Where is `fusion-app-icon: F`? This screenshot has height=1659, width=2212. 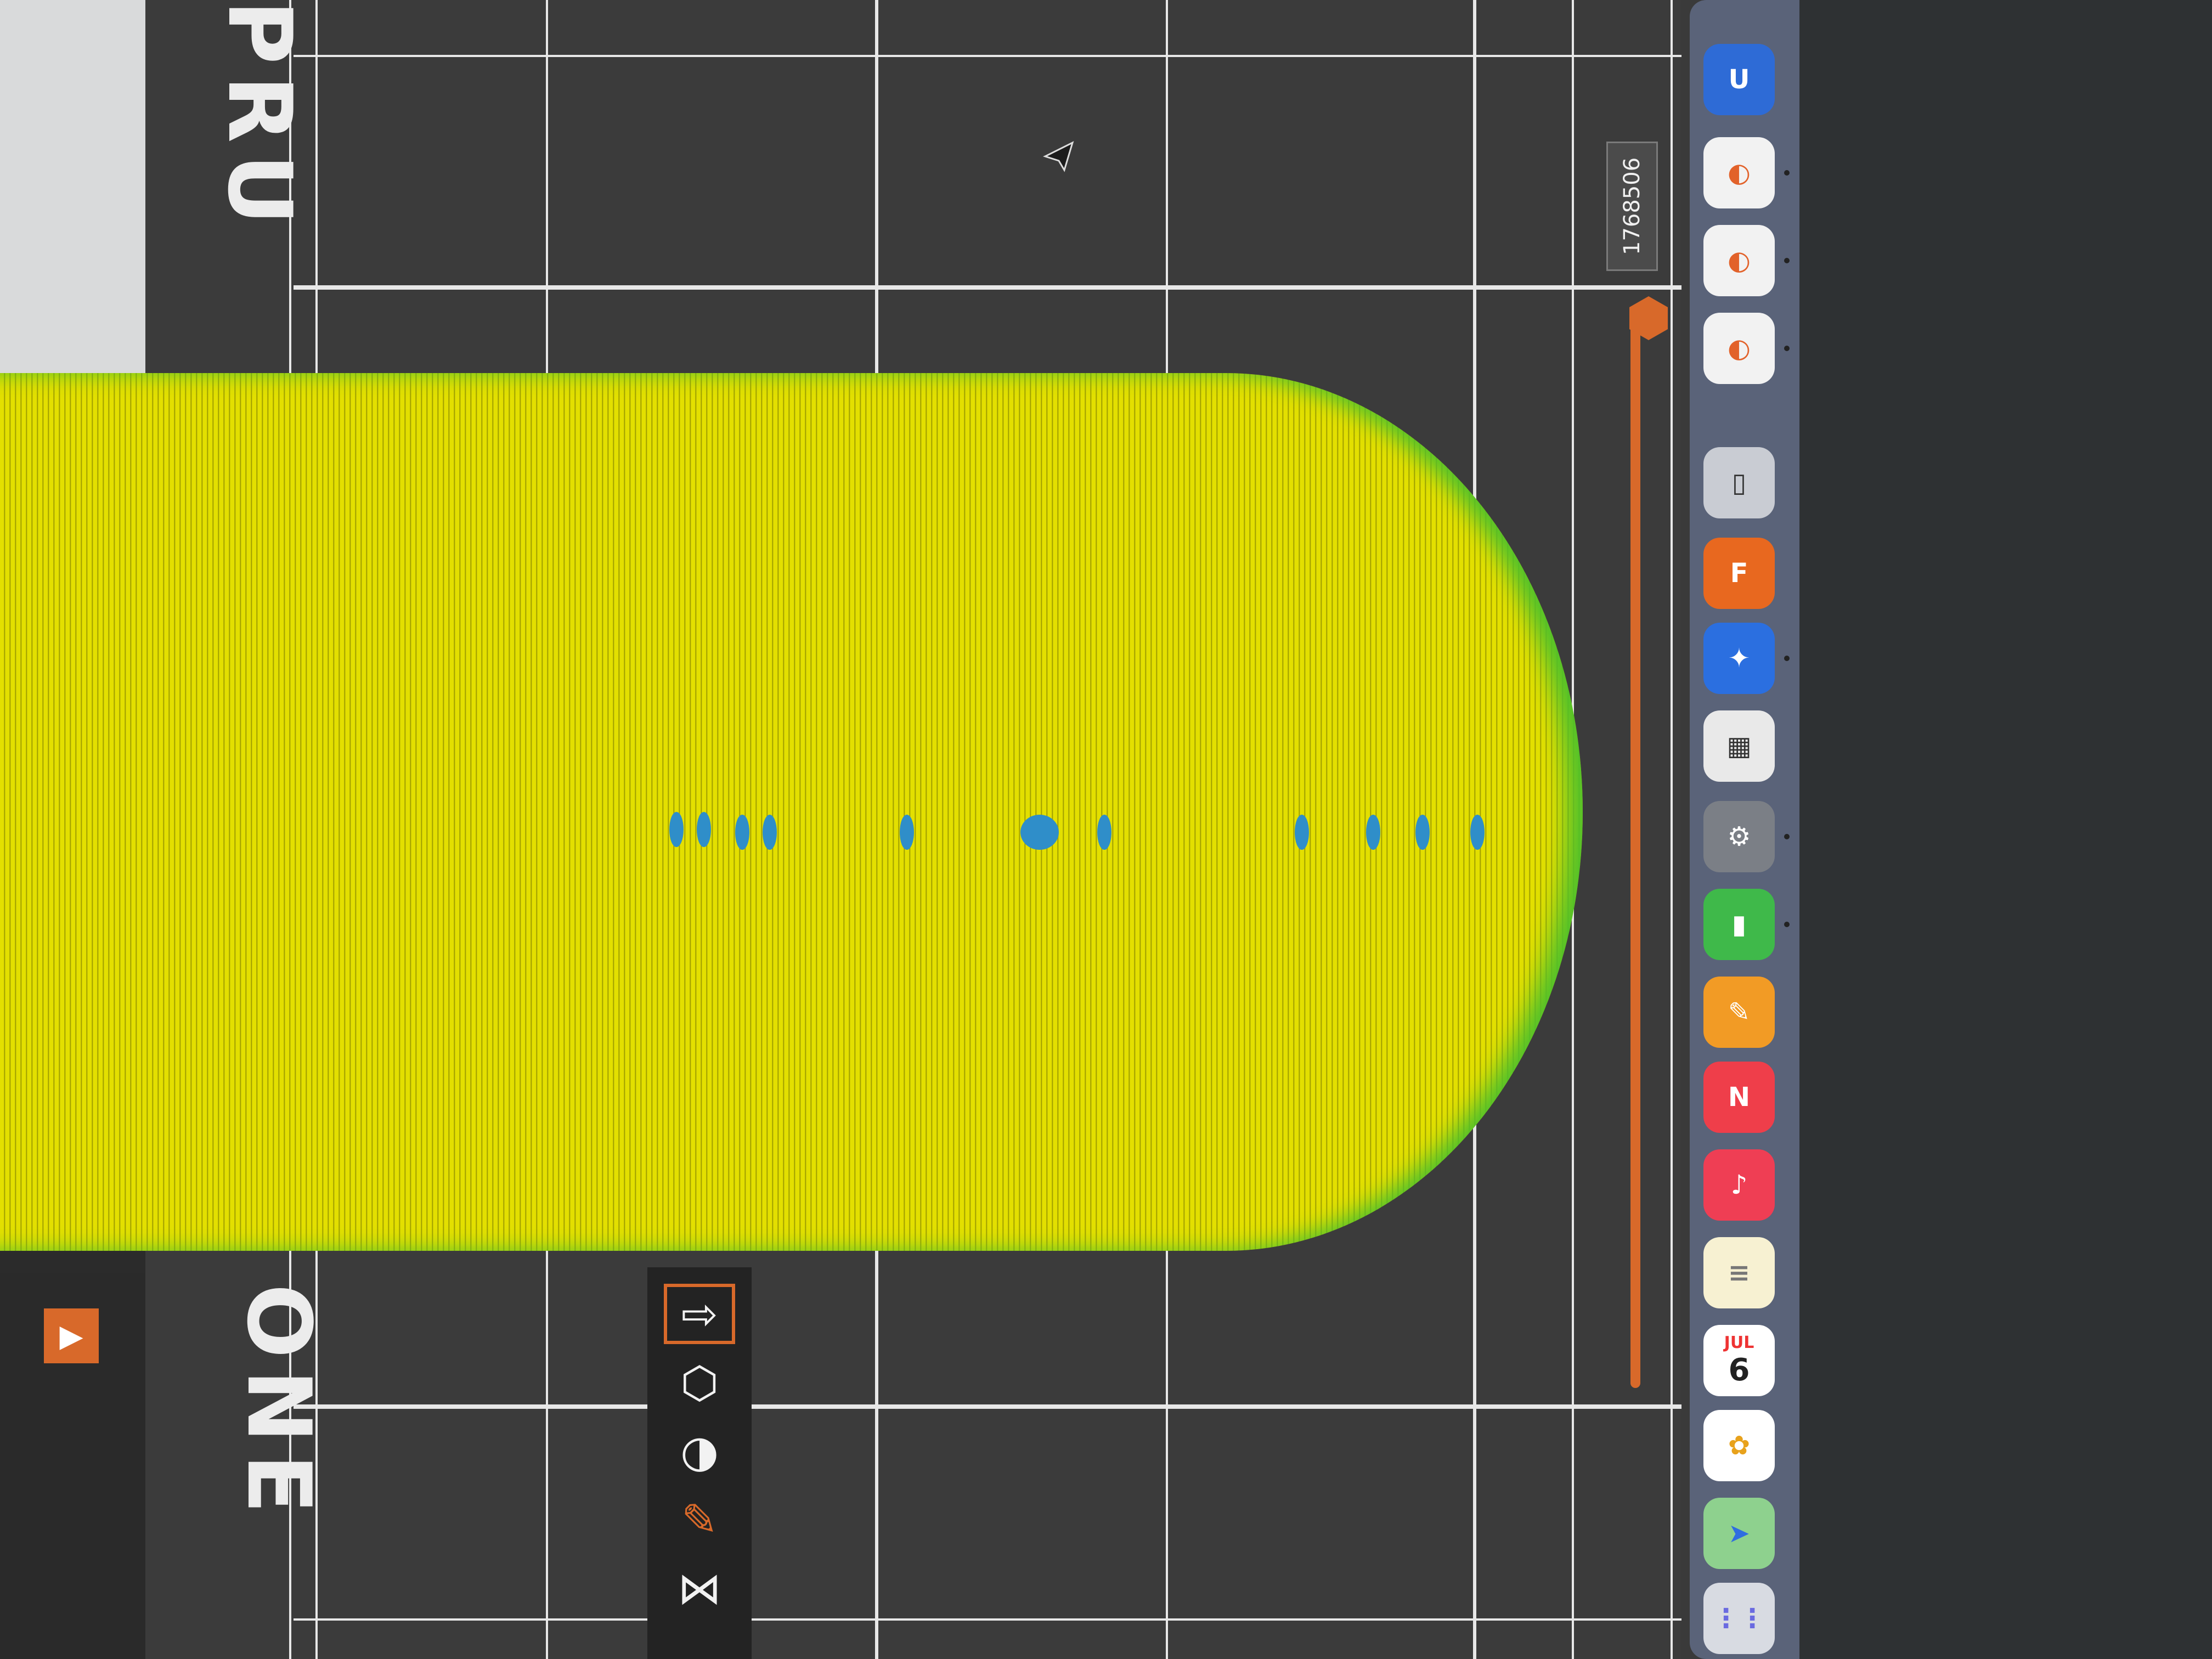 fusion-app-icon: F is located at coordinates (1739, 574).